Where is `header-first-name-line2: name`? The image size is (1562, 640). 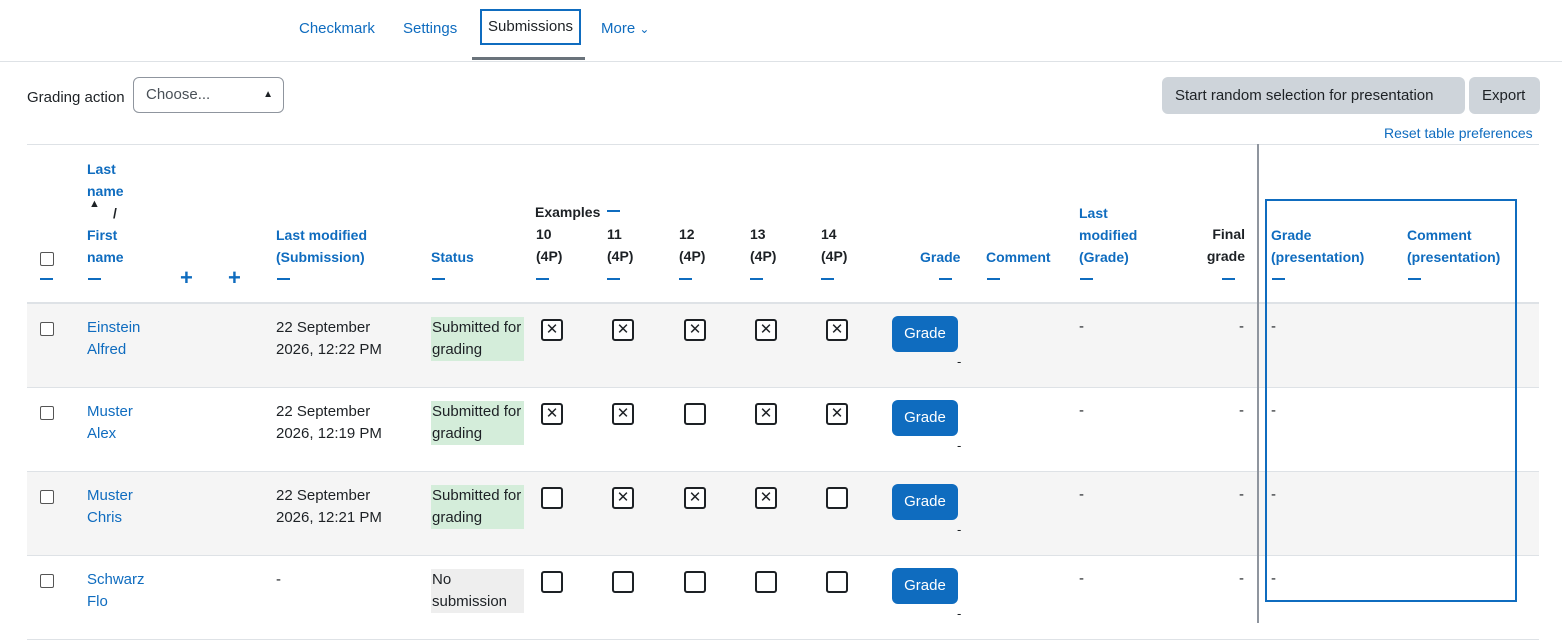 header-first-name-line2: name is located at coordinates (105, 257).